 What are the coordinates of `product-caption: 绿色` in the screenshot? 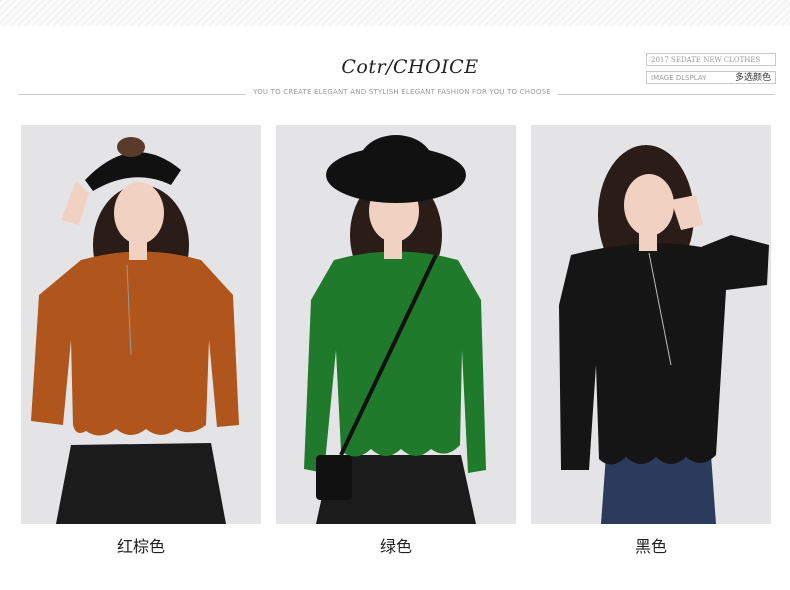 It's located at (395, 546).